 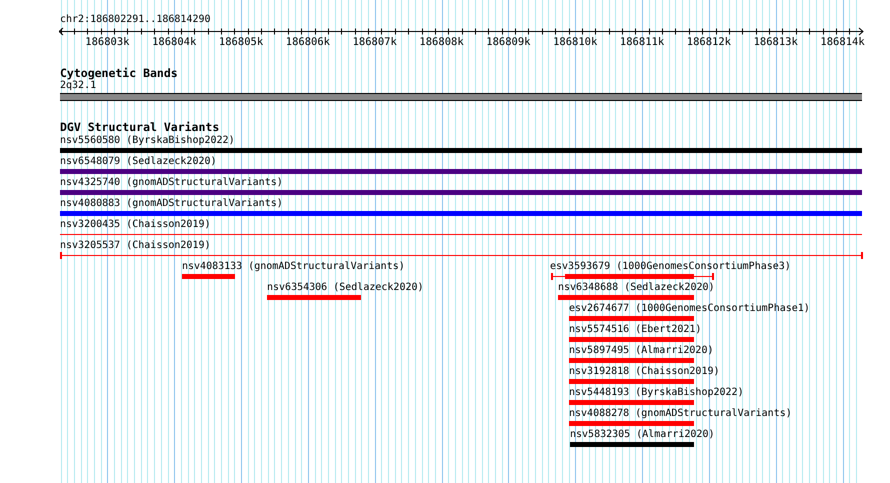 What do you see at coordinates (241, 42) in the screenshot?
I see `tick-label: 186805k` at bounding box center [241, 42].